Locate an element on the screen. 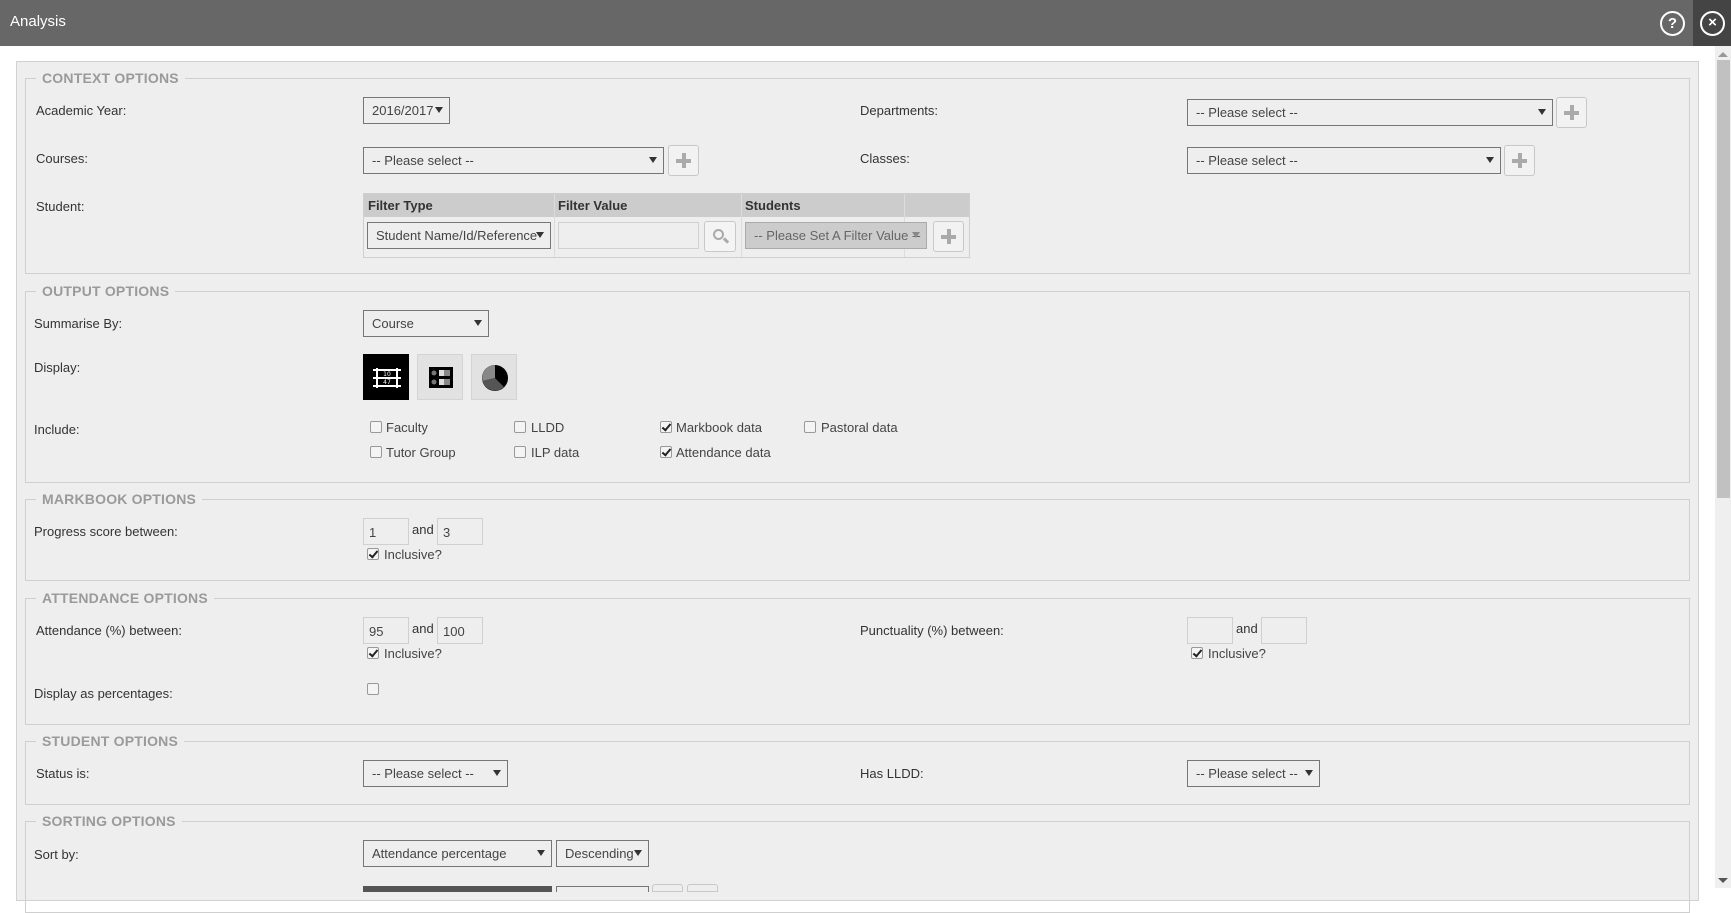  courses-select: -- Please select -- is located at coordinates (513, 160).